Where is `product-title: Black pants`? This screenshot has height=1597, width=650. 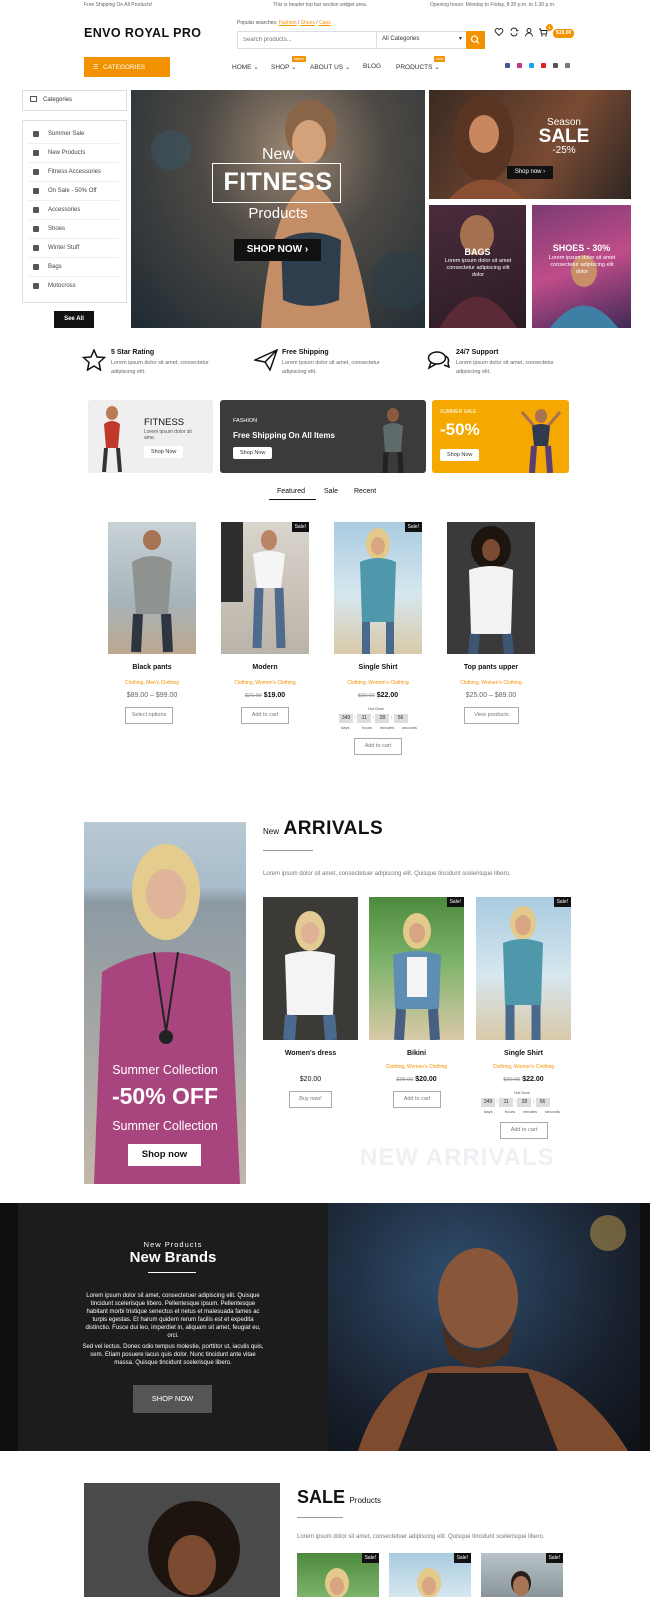
product-title: Black pants is located at coordinates (152, 667).